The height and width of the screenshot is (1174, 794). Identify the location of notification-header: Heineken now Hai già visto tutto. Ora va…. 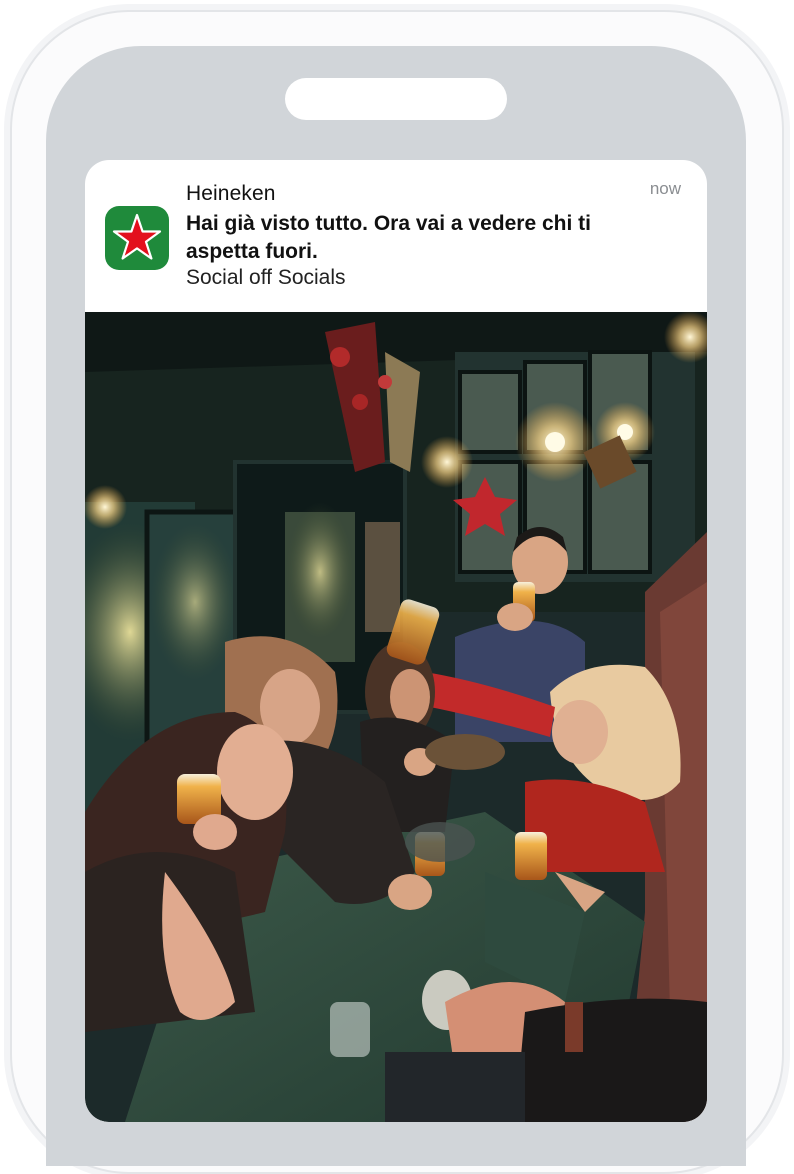
(396, 236).